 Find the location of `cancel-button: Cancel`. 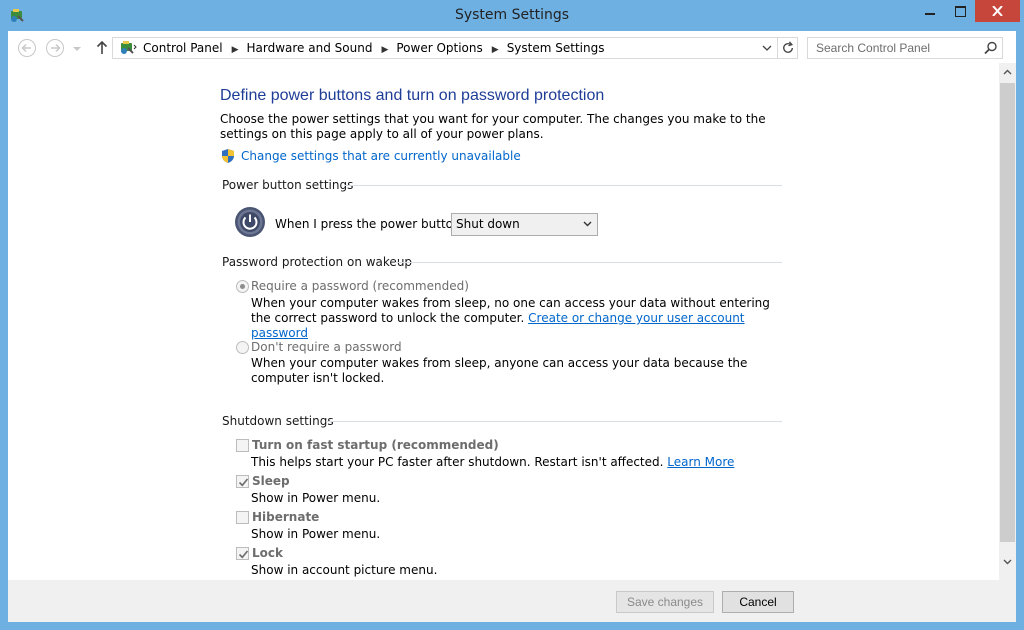

cancel-button: Cancel is located at coordinates (758, 602).